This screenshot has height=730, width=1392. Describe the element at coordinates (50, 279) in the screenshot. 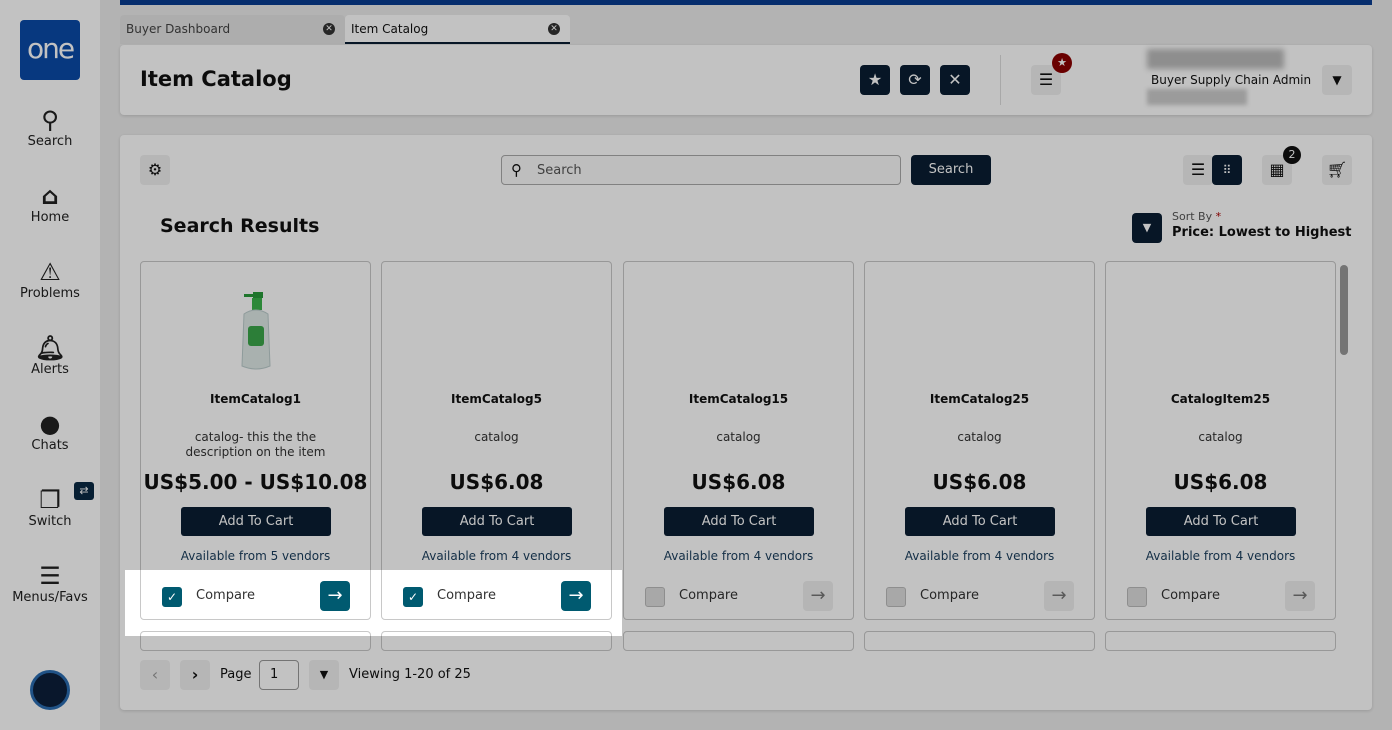

I see `sidebar-item-problems: ⚠ Problems` at that location.